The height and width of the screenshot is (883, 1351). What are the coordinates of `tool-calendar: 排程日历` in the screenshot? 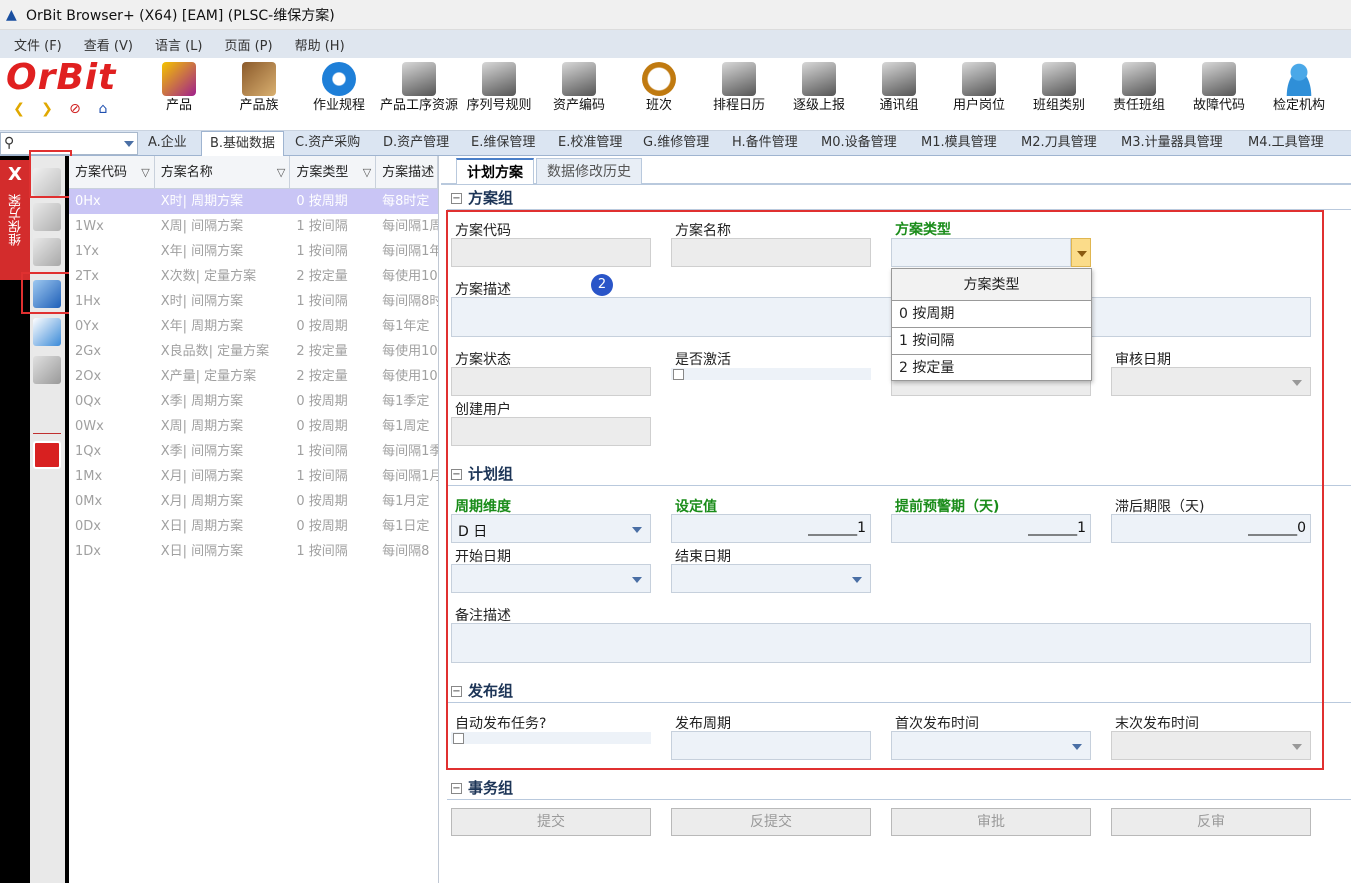 It's located at (739, 94).